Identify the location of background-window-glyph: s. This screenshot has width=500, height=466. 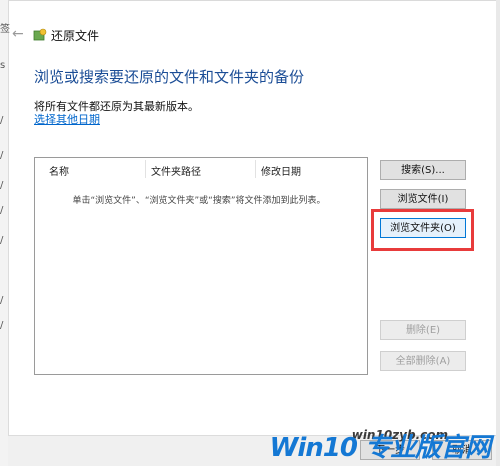
(3, 65).